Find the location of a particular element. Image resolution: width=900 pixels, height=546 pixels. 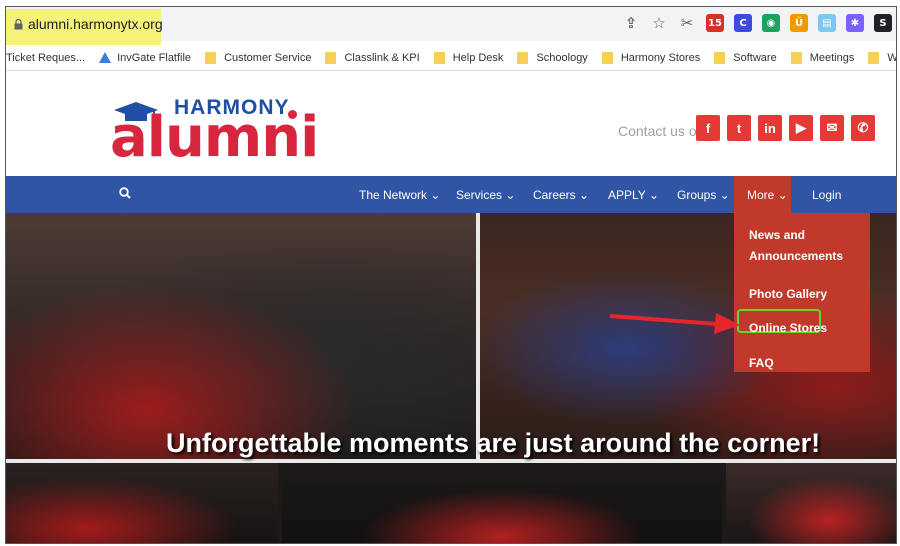

green-extension-icon: ◉ is located at coordinates (771, 23).